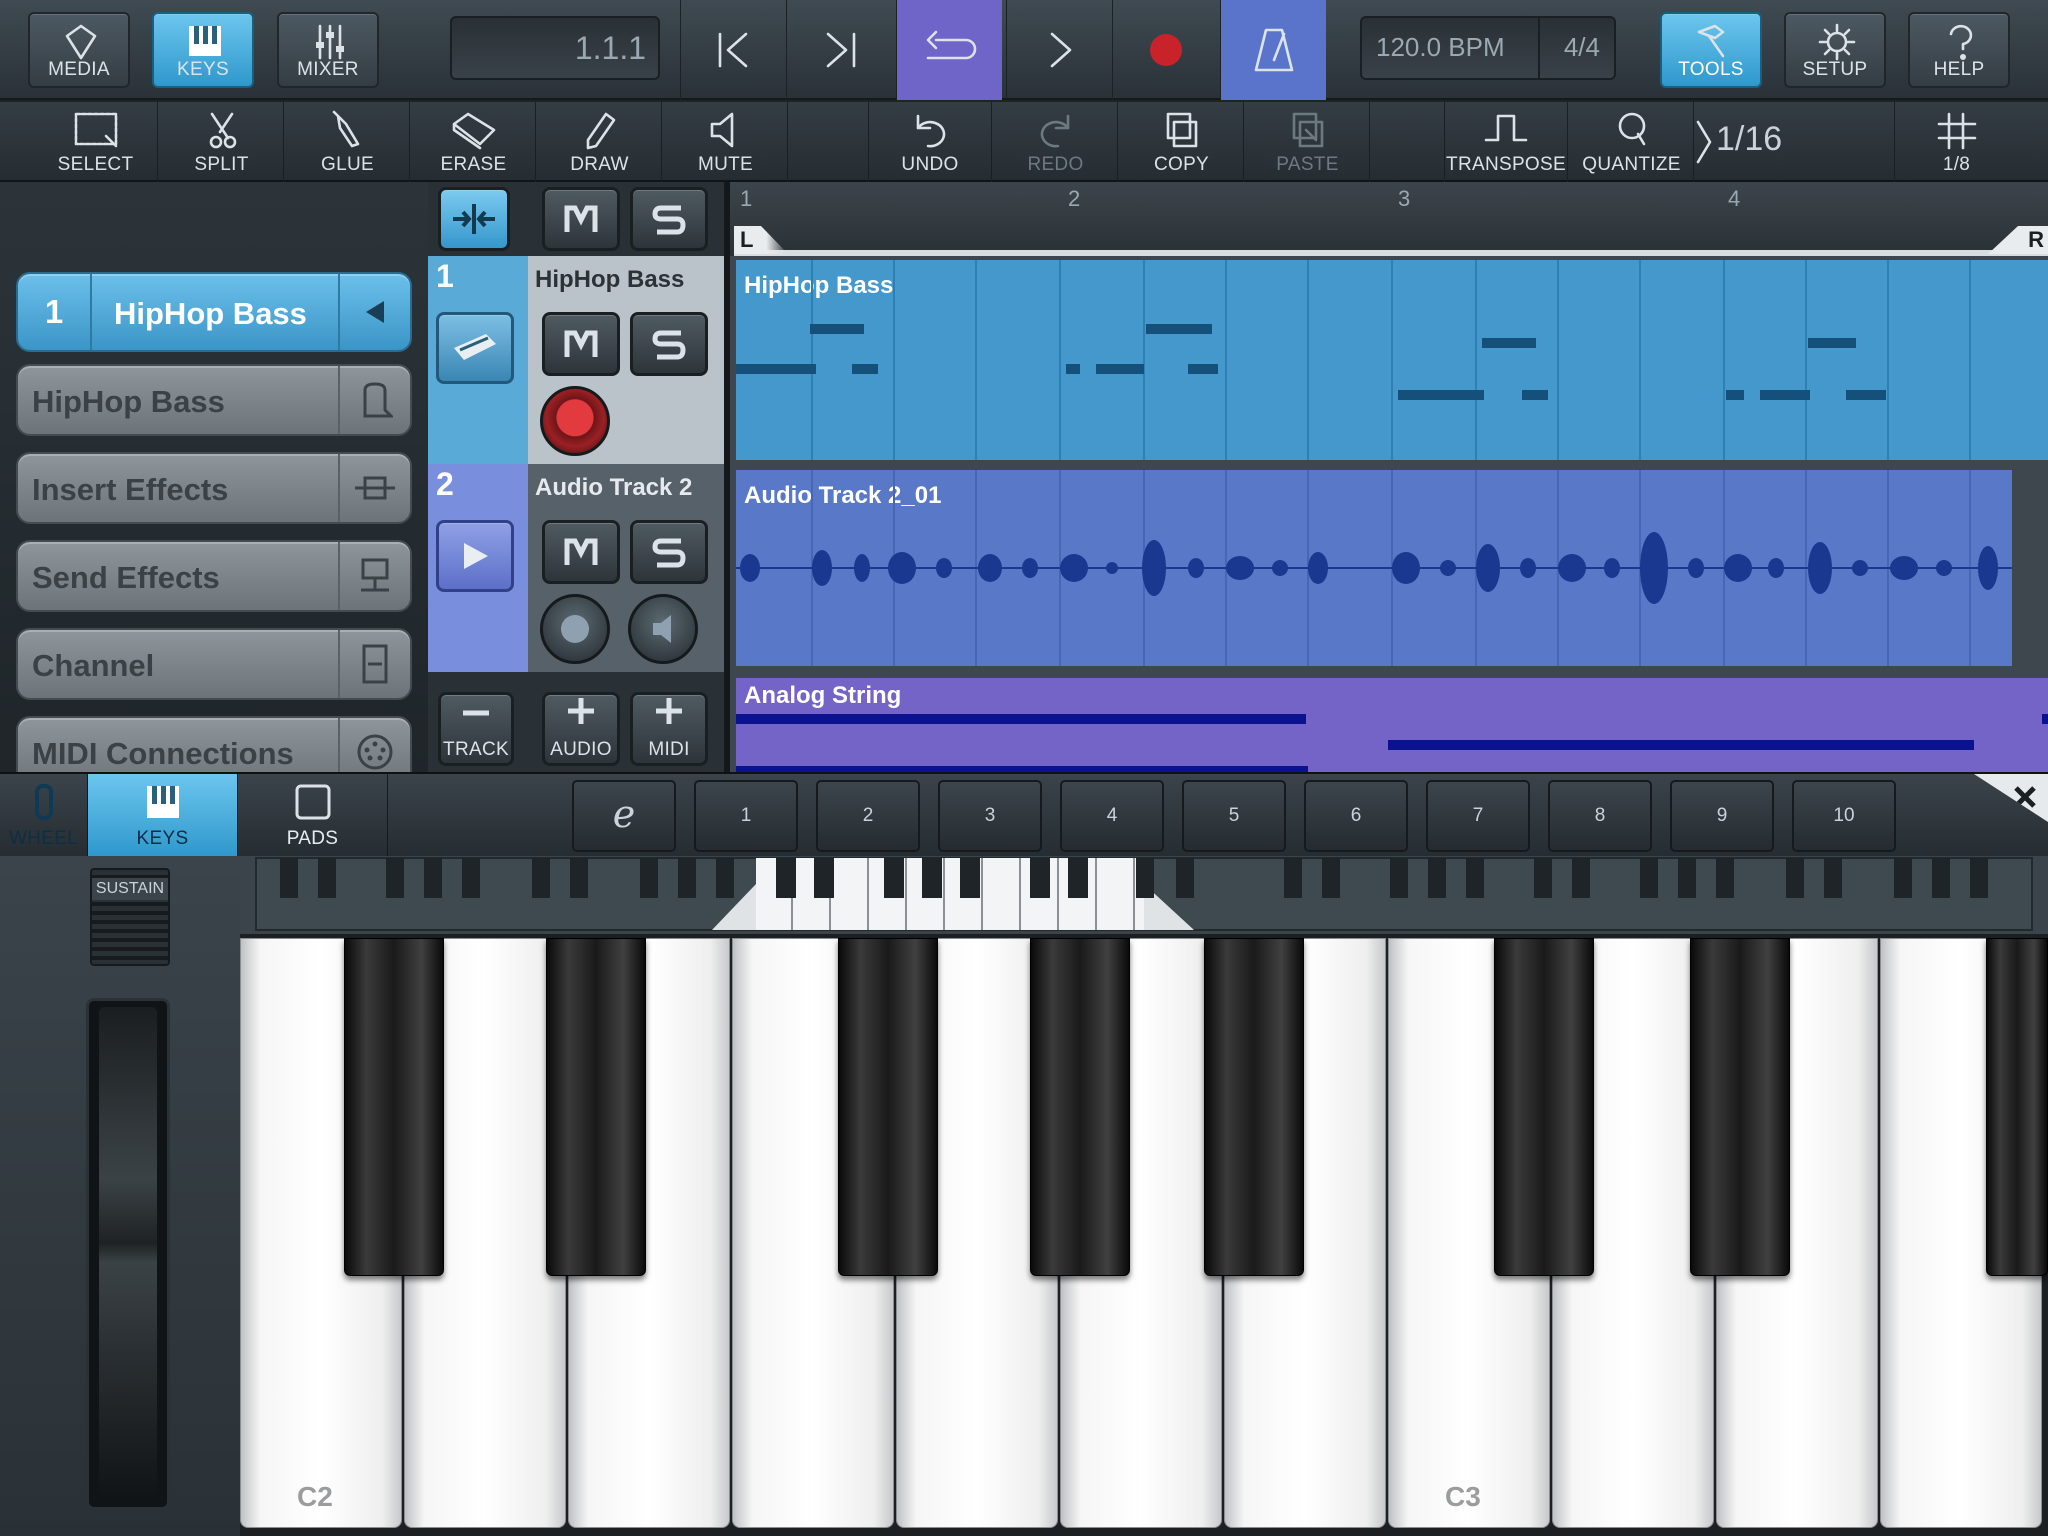 This screenshot has height=1536, width=2048. What do you see at coordinates (1307, 130) in the screenshot?
I see `paste-icon` at bounding box center [1307, 130].